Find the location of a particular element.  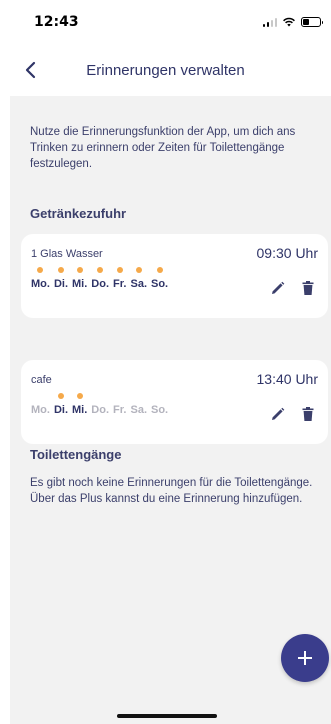

page-title: Erinnerungen verwalten is located at coordinates (165, 70).